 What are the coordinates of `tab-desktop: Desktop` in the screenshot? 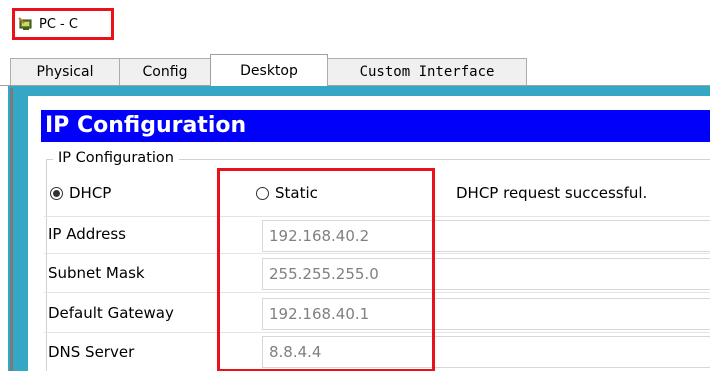 It's located at (269, 70).